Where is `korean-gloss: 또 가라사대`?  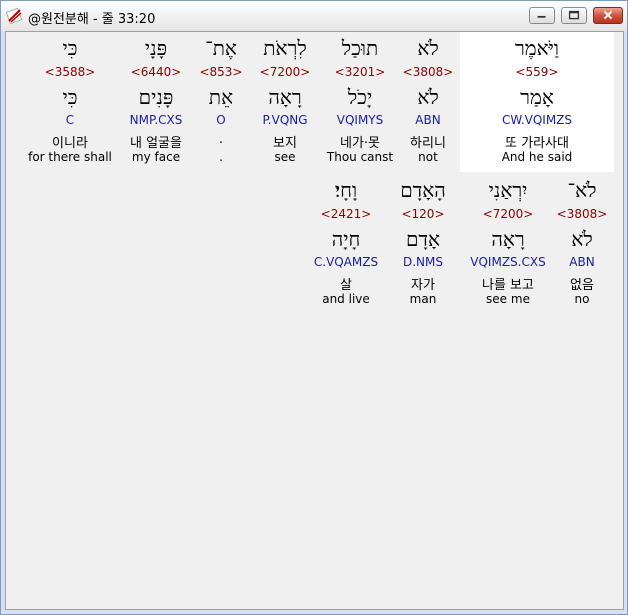
korean-gloss: 또 가라사대 is located at coordinates (537, 143).